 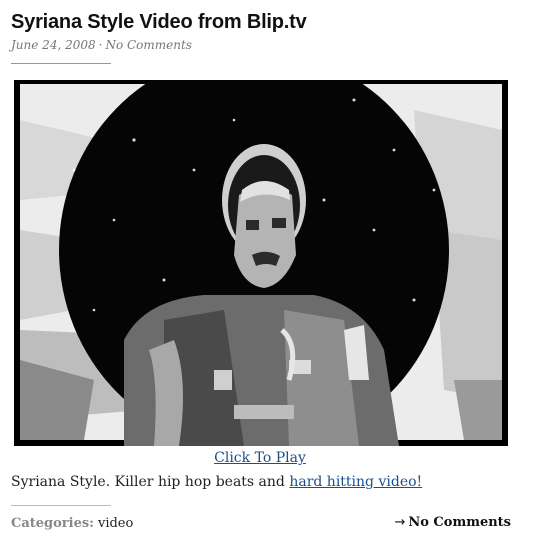 What do you see at coordinates (53, 45) in the screenshot?
I see `post-date: June 24, 2008` at bounding box center [53, 45].